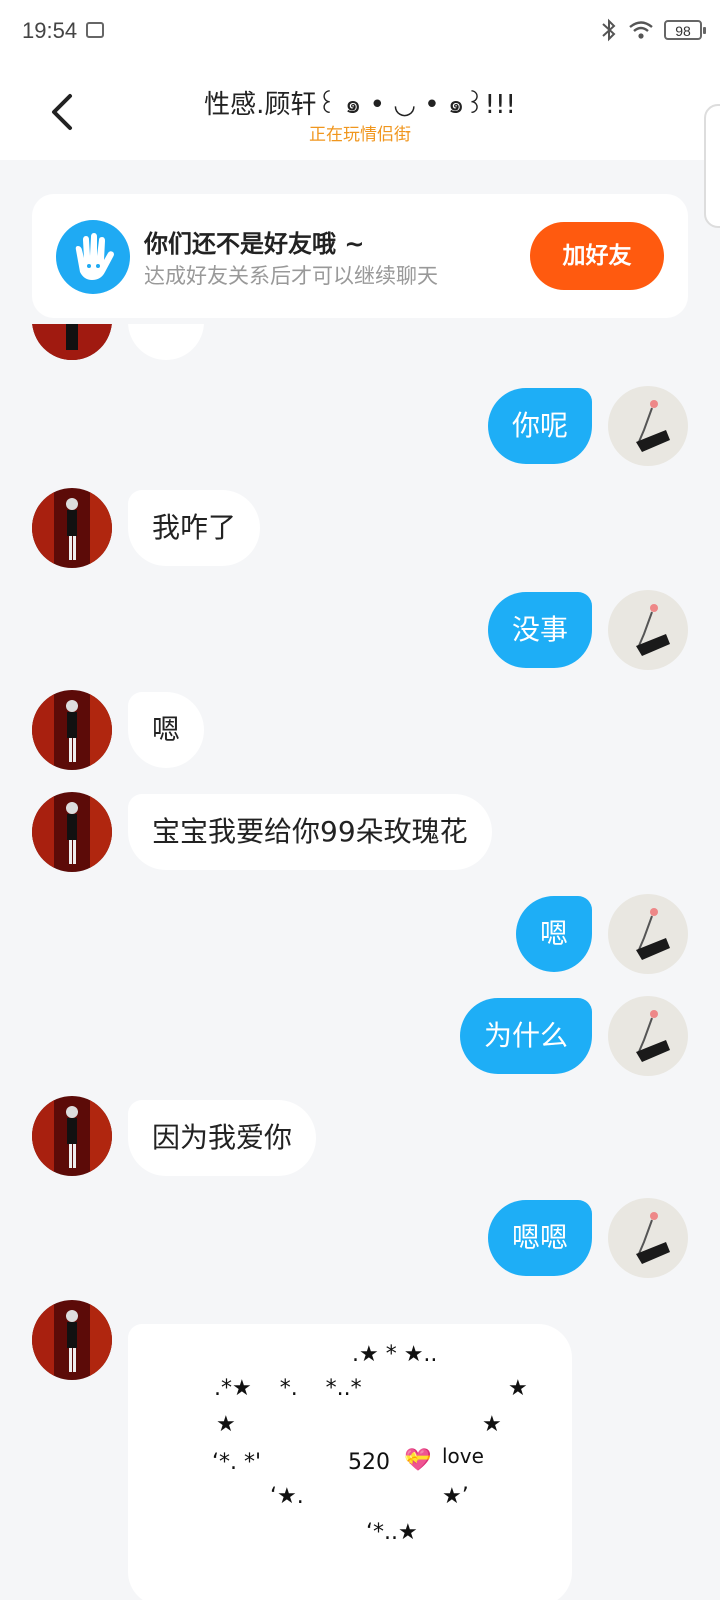  Describe the element at coordinates (539, 630) in the screenshot. I see `message-bubble-outgoing: 没事` at that location.